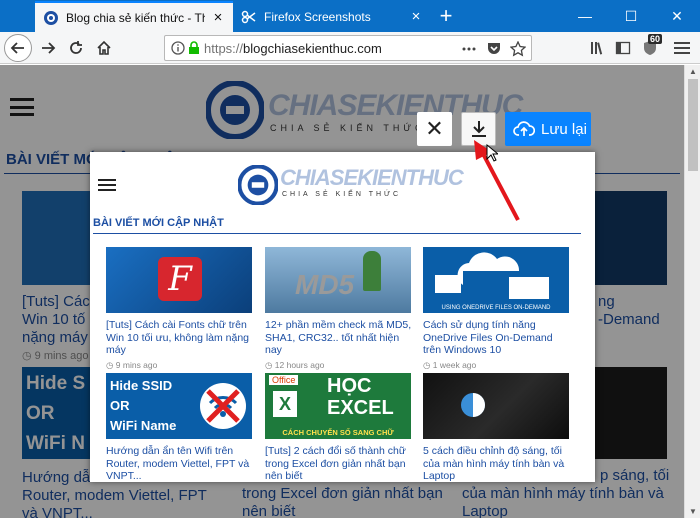 This screenshot has height=518, width=700. What do you see at coordinates (497, 180) in the screenshot?
I see `annotation-arrow` at bounding box center [497, 180].